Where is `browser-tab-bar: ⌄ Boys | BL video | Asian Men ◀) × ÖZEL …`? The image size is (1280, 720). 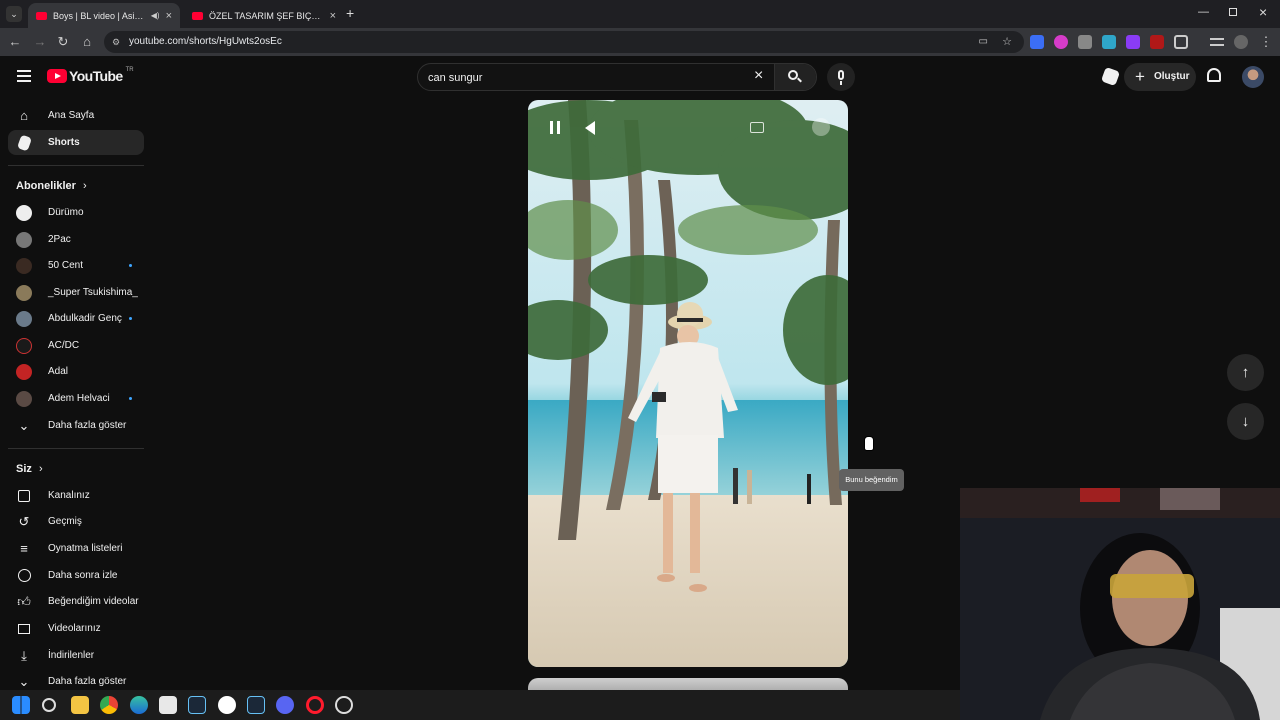 browser-tab-bar: ⌄ Boys | BL video | Asian Men ◀) × ÖZEL … is located at coordinates (640, 14).